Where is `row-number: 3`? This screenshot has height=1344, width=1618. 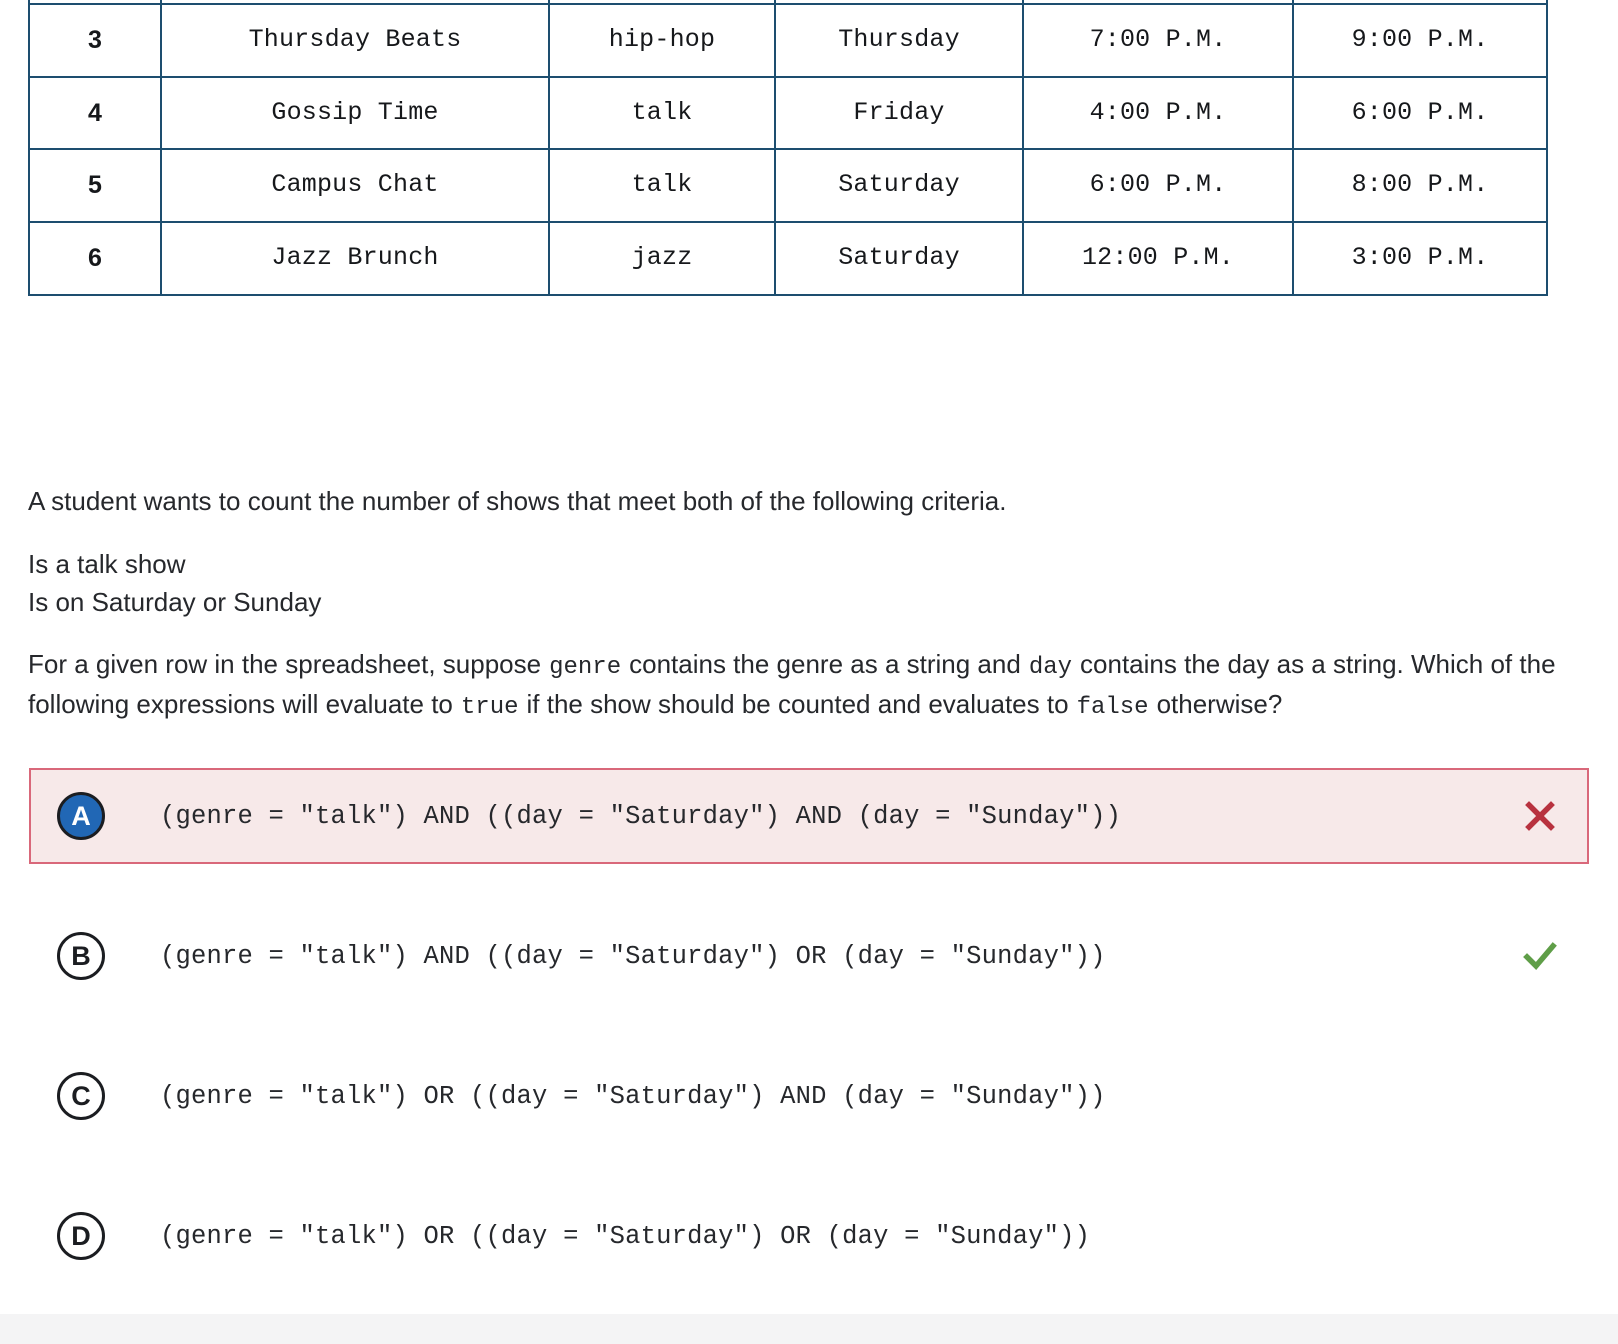
row-number: 3 is located at coordinates (95, 40).